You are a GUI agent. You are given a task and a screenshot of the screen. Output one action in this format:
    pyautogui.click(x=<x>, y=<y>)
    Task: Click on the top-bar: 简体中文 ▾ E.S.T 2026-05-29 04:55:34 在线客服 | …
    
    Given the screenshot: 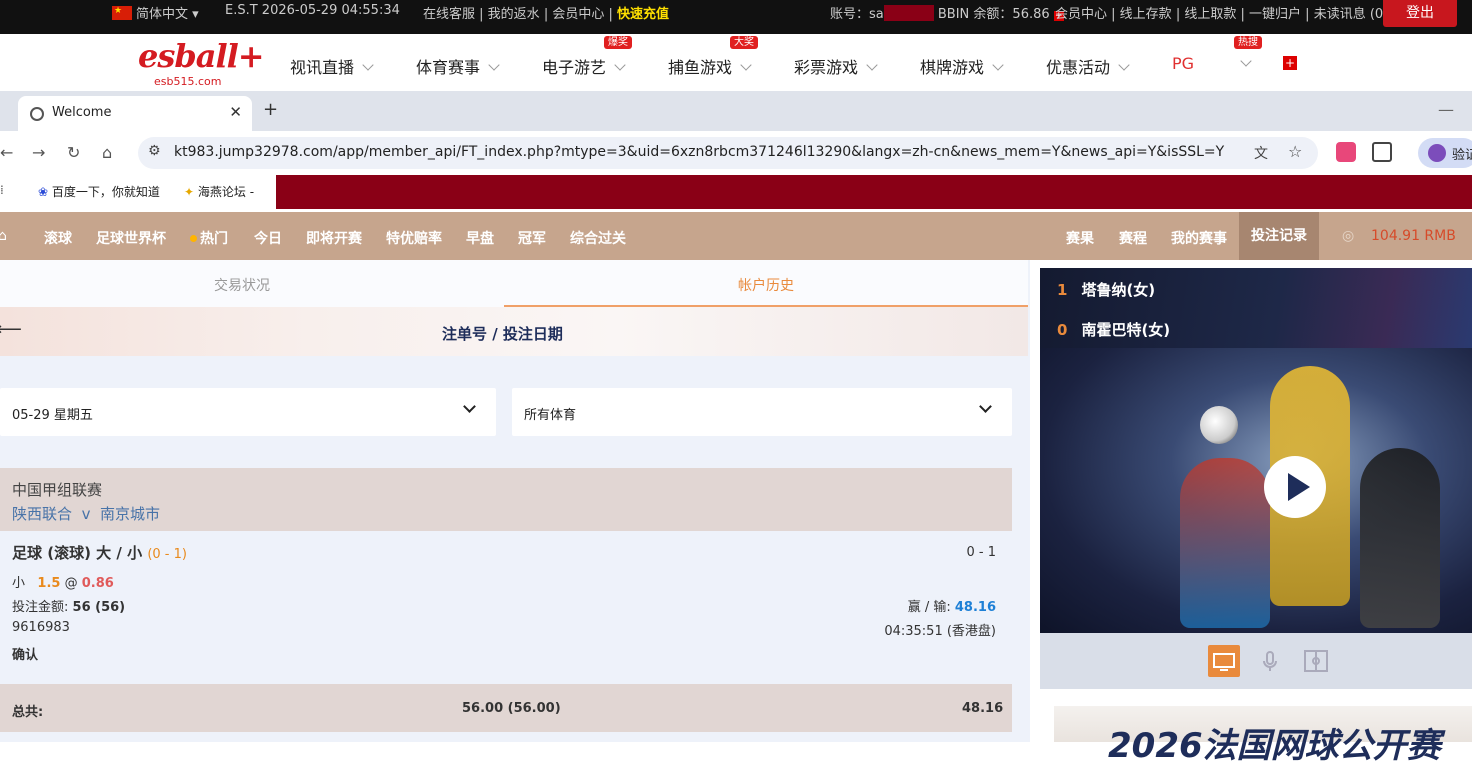 What is the action you would take?
    pyautogui.click(x=736, y=17)
    